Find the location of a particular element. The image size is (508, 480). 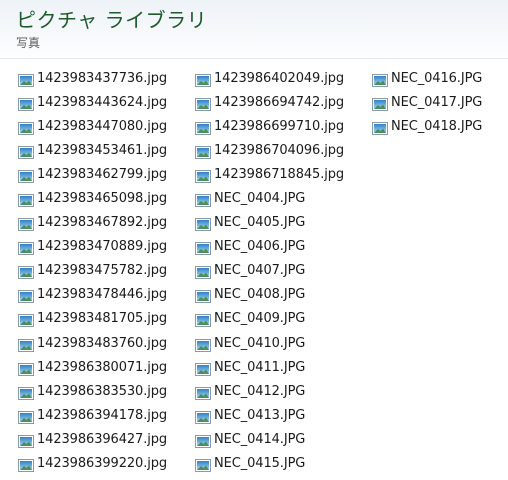

file-name: 1423986383530.jpg is located at coordinates (102, 391).